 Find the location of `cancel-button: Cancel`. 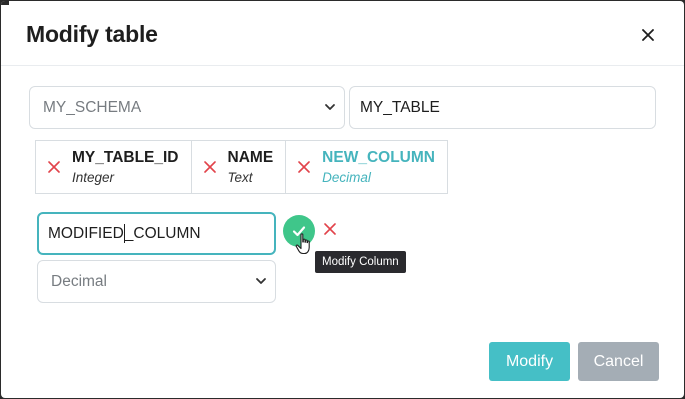

cancel-button: Cancel is located at coordinates (618, 361).